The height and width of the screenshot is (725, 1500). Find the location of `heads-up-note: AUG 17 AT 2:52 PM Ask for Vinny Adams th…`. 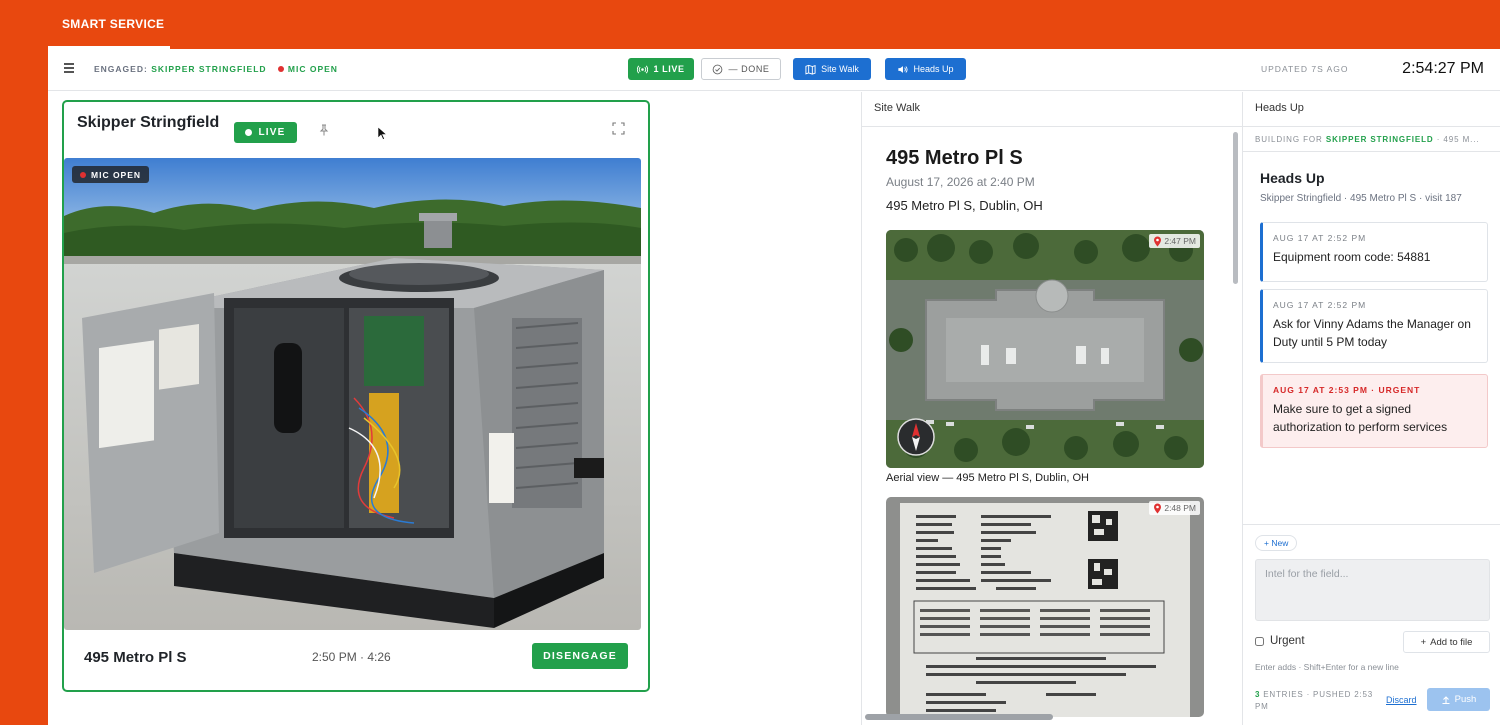

heads-up-note: AUG 17 AT 2:52 PM Ask for Vinny Adams th… is located at coordinates (1374, 326).